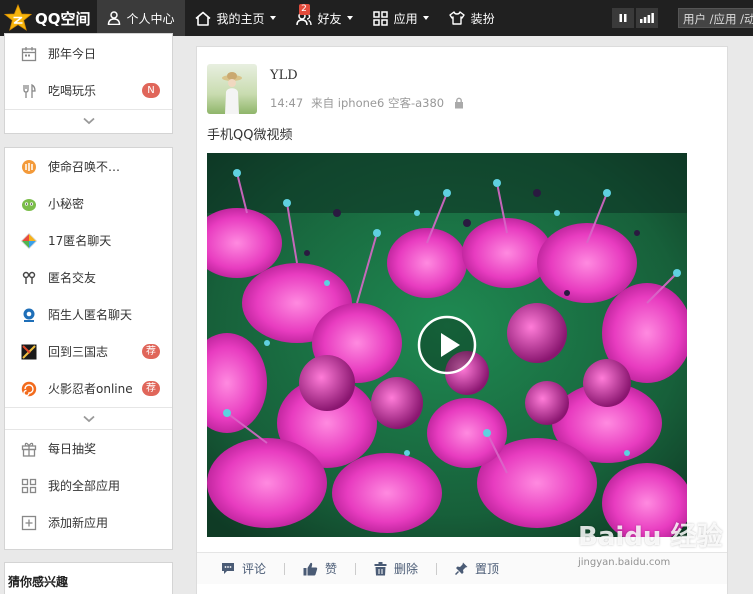  Describe the element at coordinates (482, 18) in the screenshot. I see `nav-label: 装扮` at that location.